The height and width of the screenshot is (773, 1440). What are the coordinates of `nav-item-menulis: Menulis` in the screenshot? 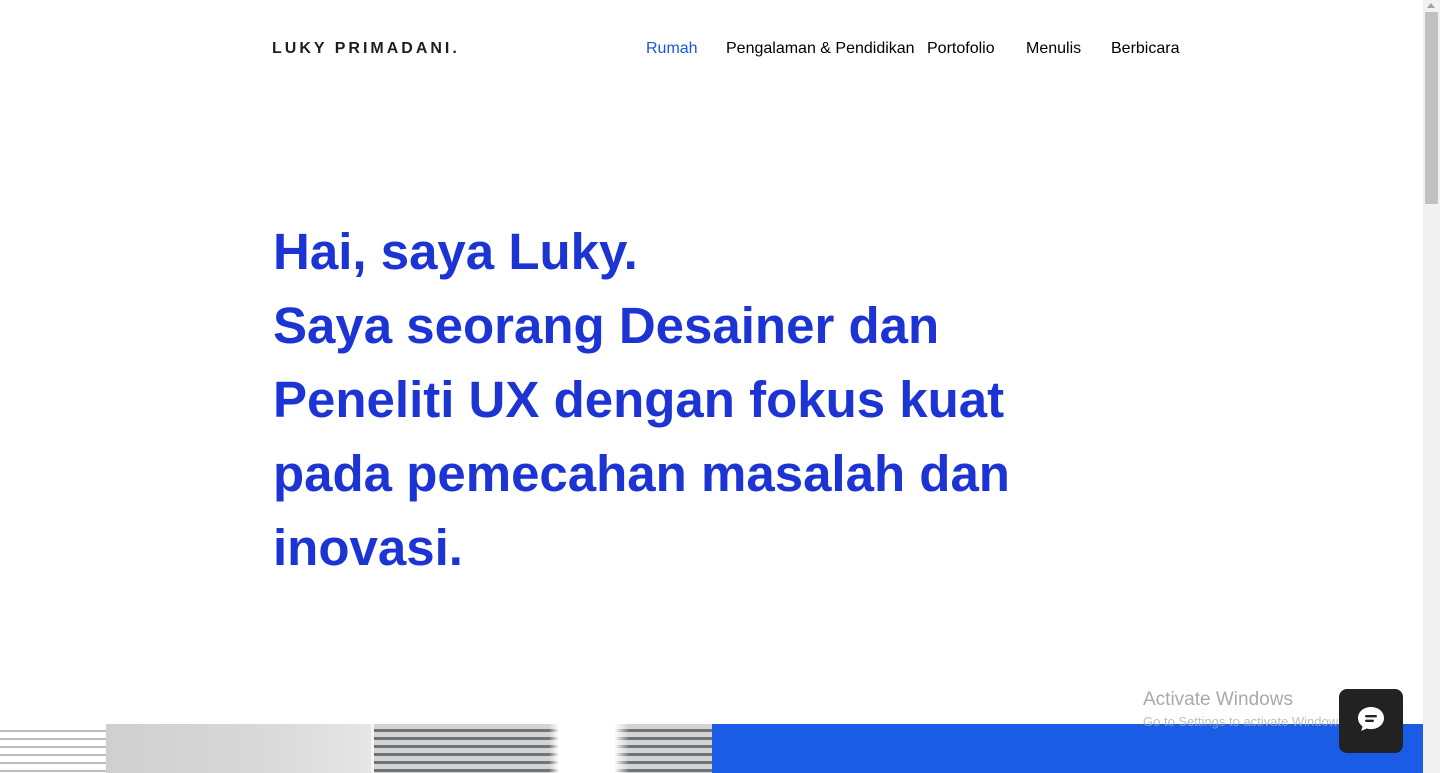 It's located at (1053, 49).